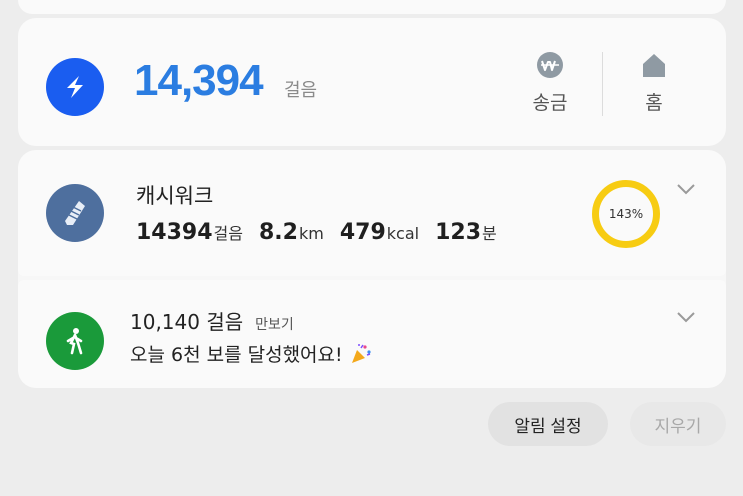  I want to click on notification-app-name: 캐시워크, so click(175, 196).